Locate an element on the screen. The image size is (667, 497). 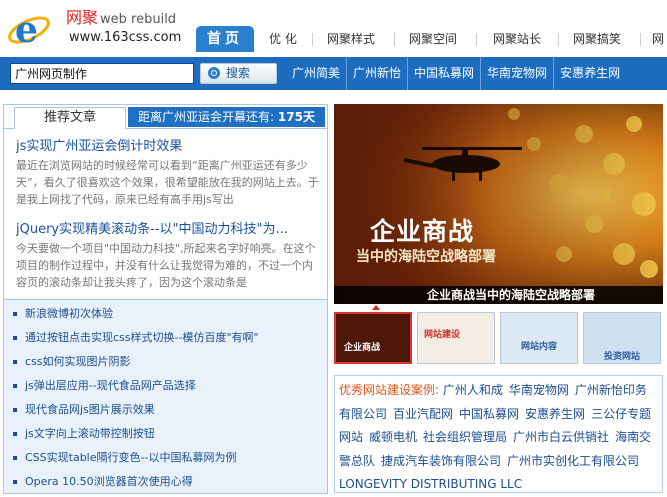
main-nav: 首页 优 化 网聚样式 网聚空间 网聚站长 网聚搞笑 网 is located at coordinates (430, 39).